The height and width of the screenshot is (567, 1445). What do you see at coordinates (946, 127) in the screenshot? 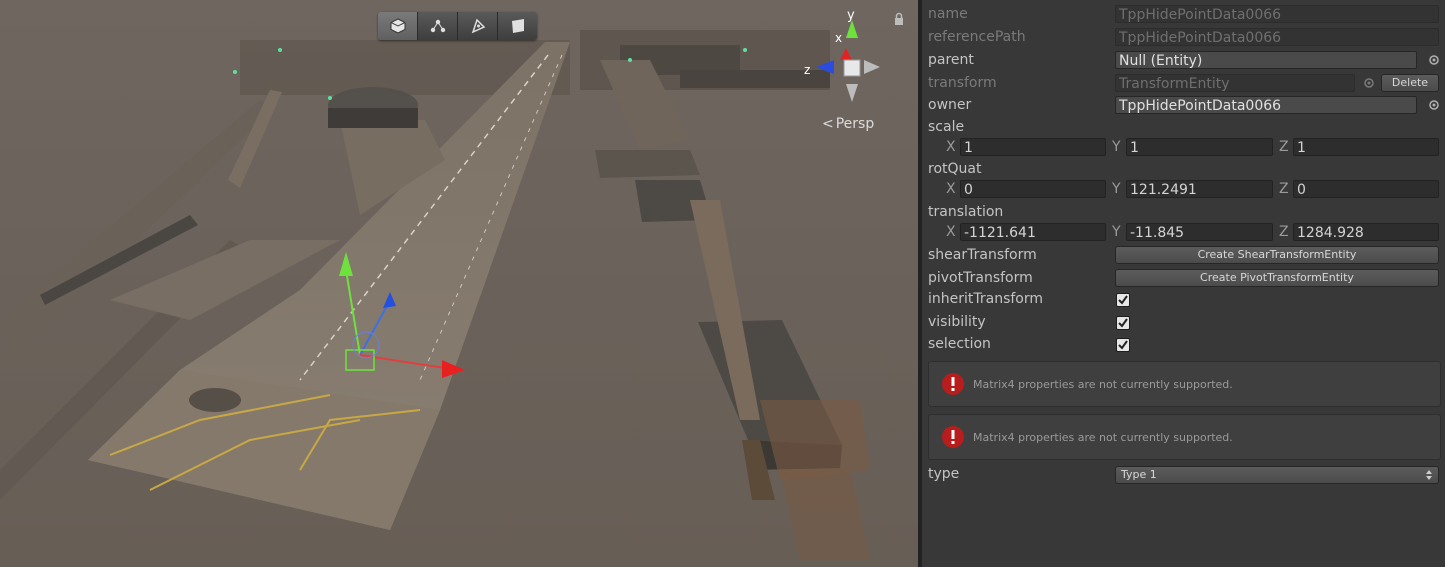
I see `scale-label: scale` at bounding box center [946, 127].